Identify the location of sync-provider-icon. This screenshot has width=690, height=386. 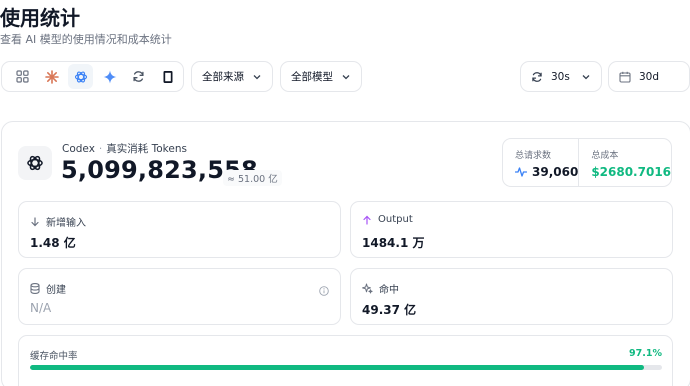
(138, 76).